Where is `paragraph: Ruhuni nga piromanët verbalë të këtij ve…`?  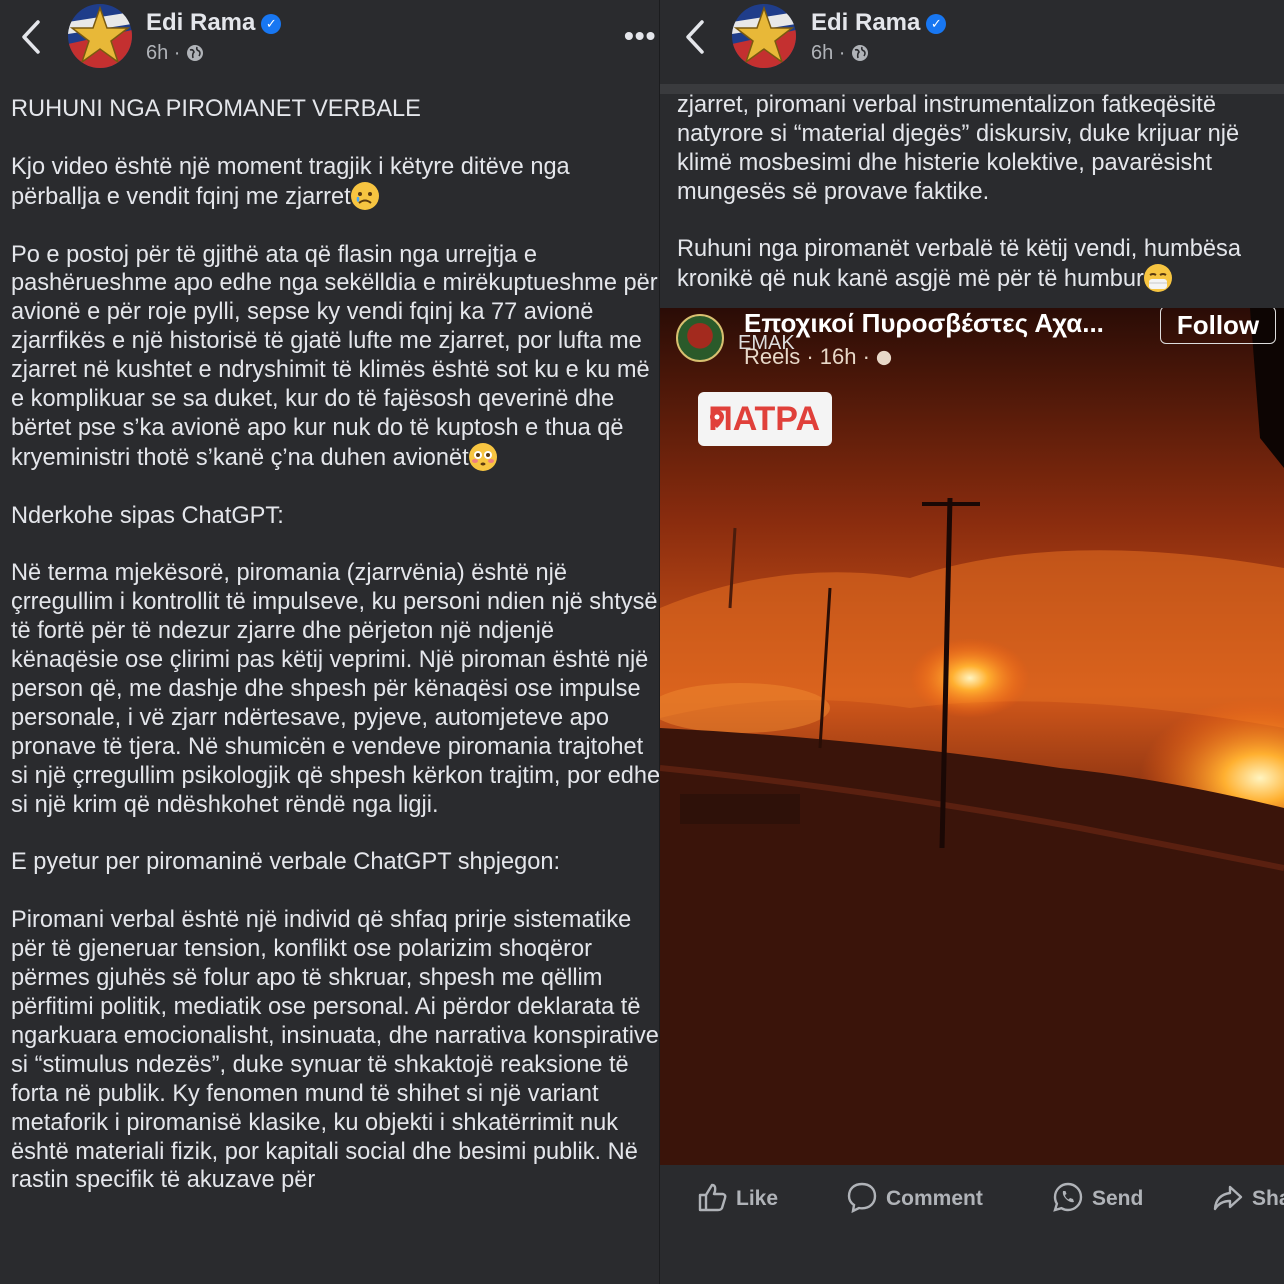 paragraph: Ruhuni nga piromanët verbalë të këtij ve… is located at coordinates (959, 264).